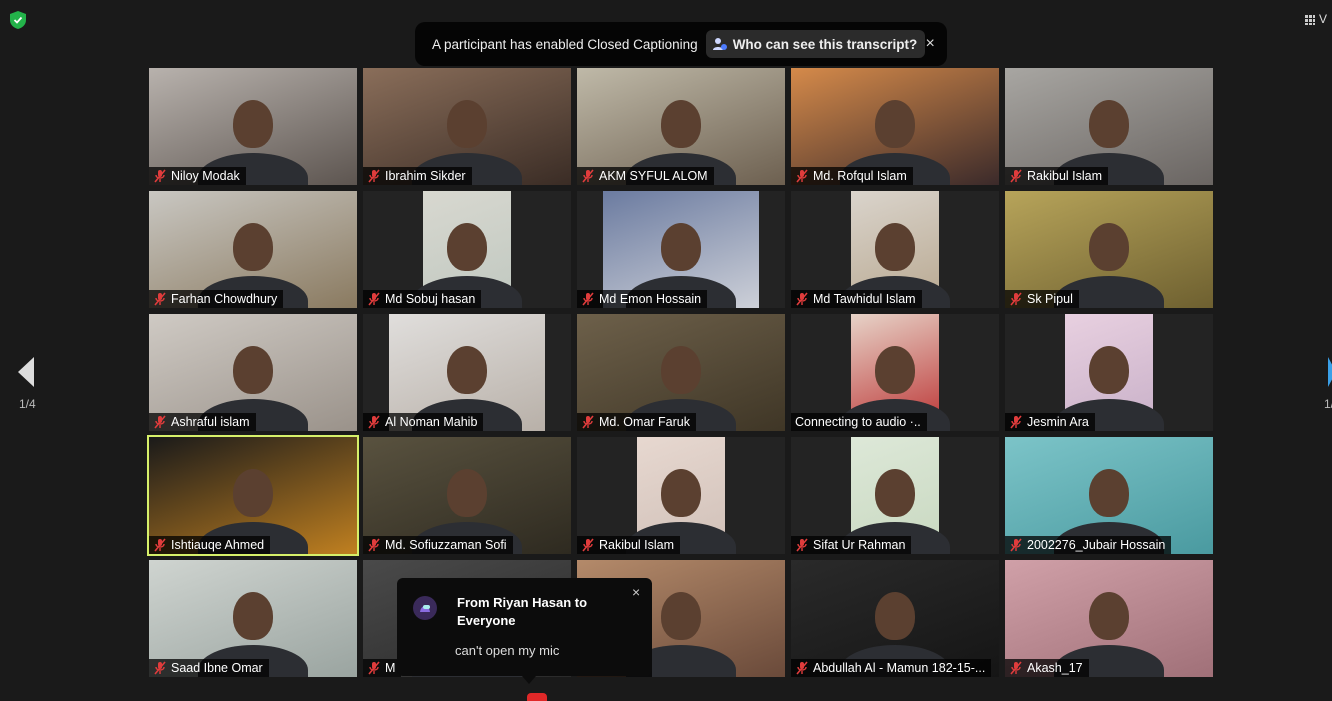 This screenshot has height=701, width=1332. Describe the element at coordinates (719, 44) in the screenshot. I see `user-visibility-icon` at that location.